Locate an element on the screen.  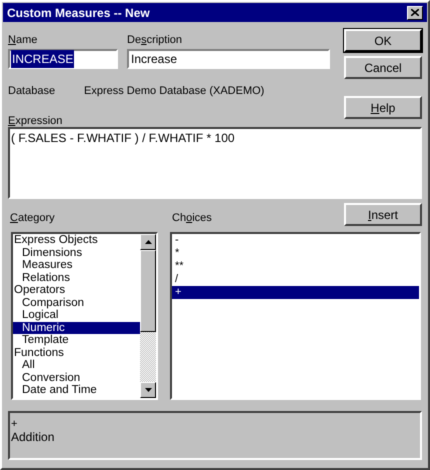
dialog-button: Help is located at coordinates (383, 107).